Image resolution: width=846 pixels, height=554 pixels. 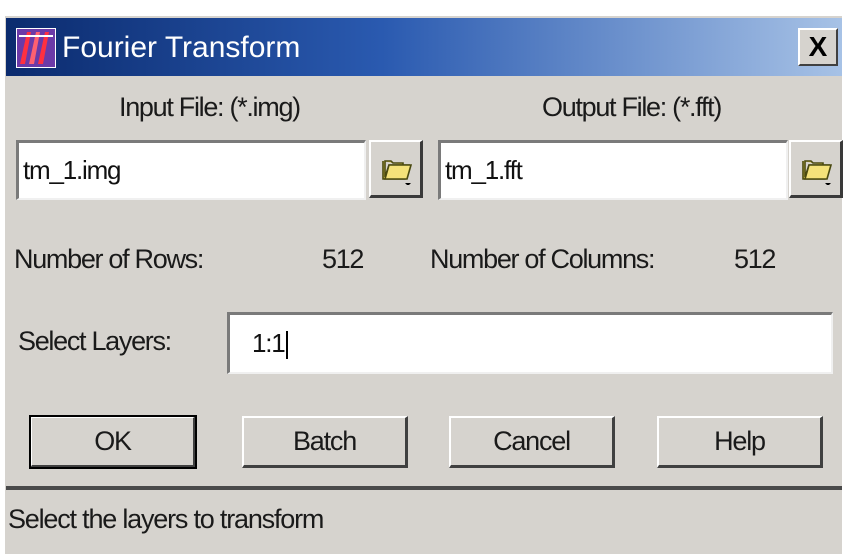 What do you see at coordinates (181, 47) in the screenshot?
I see `window-title: Fourier Transform` at bounding box center [181, 47].